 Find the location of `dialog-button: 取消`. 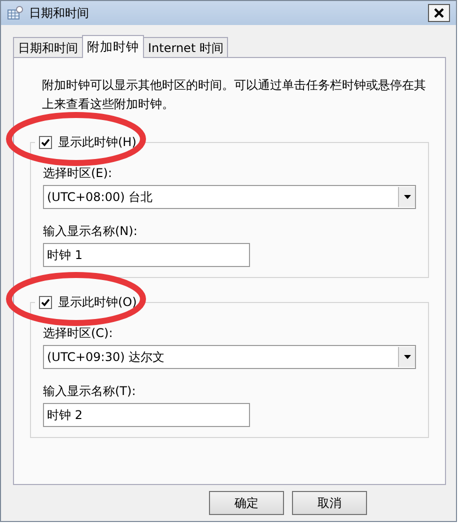

dialog-button: 取消 is located at coordinates (329, 503).